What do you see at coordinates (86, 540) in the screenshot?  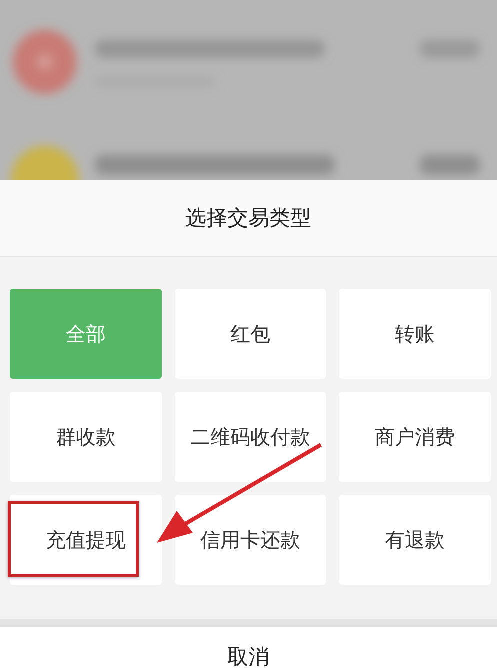 I see `type-option: 充值提现` at bounding box center [86, 540].